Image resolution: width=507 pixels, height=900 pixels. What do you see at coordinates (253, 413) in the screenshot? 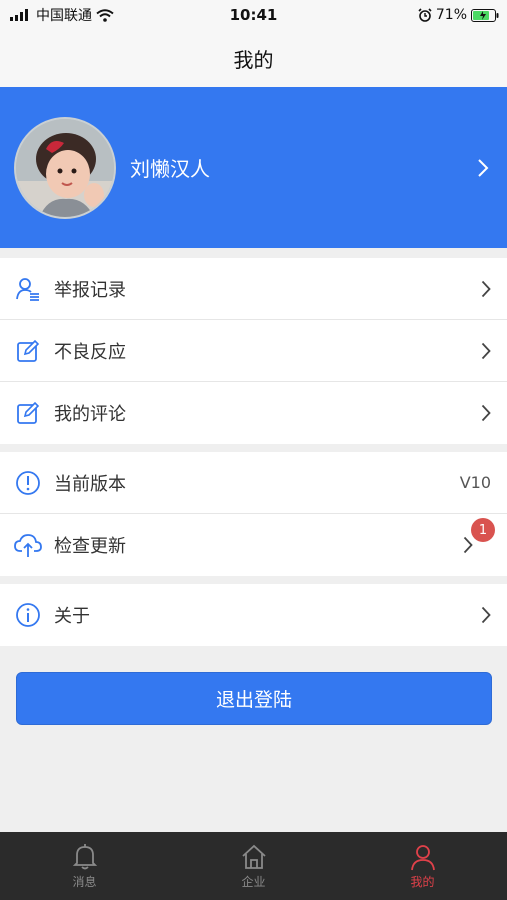
I see `menu-item-my-comments: 我的评论` at bounding box center [253, 413].